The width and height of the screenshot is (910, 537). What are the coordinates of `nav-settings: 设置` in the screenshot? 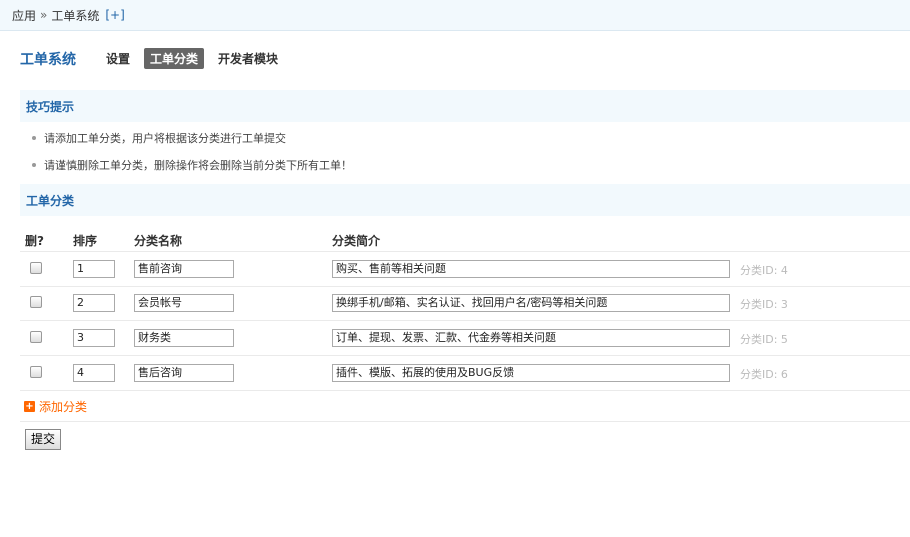 It's located at (118, 58).